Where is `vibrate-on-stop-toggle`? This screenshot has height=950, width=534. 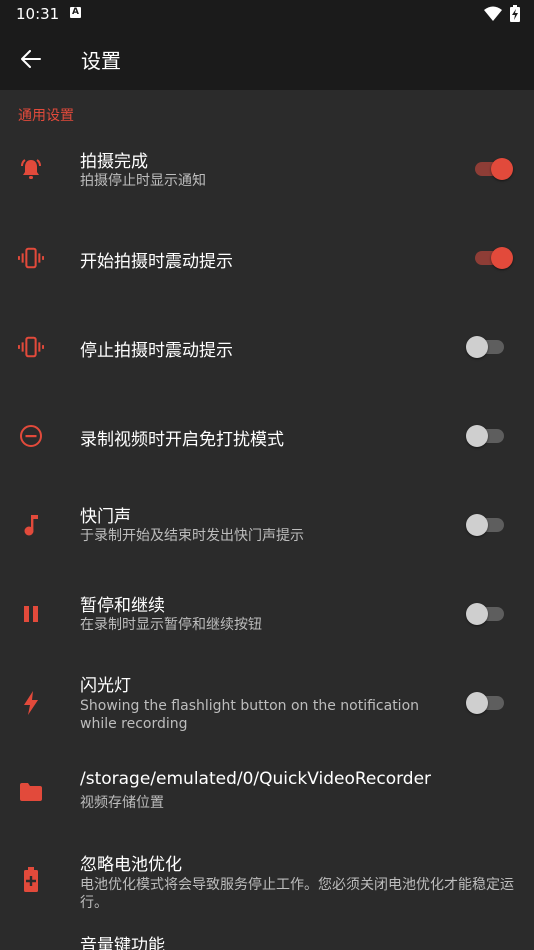
vibrate-on-stop-toggle is located at coordinates (486, 347).